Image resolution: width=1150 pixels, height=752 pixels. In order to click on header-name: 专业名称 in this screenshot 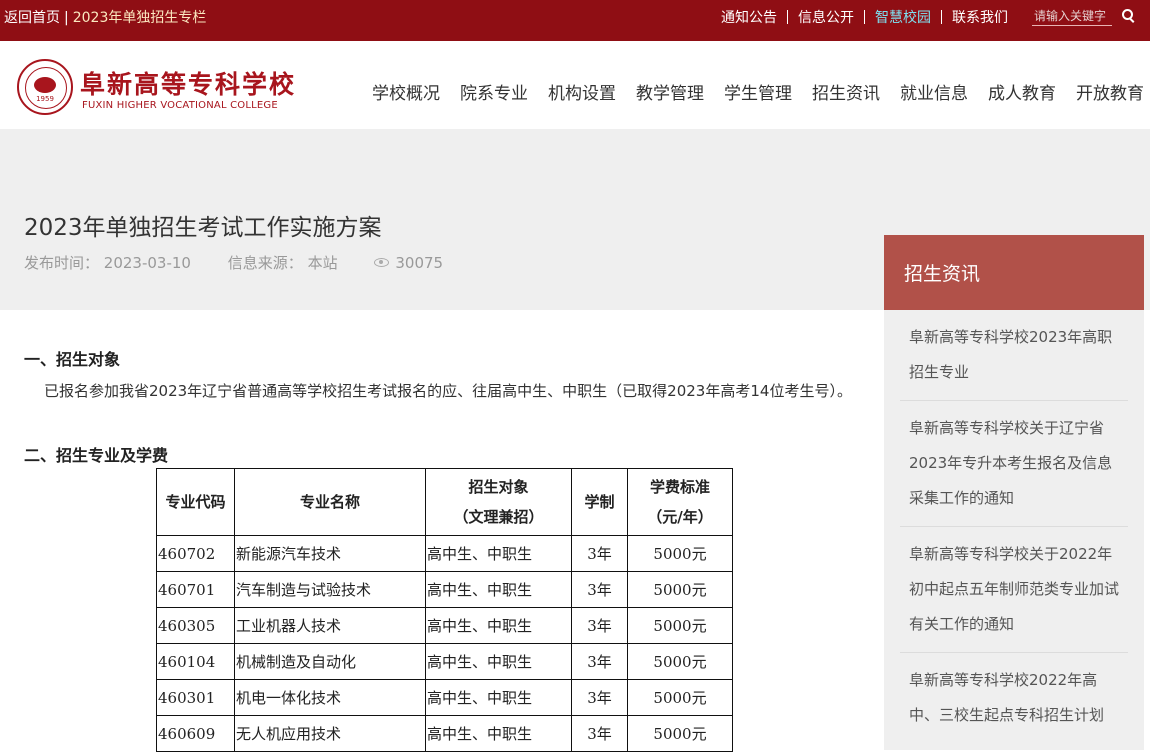, I will do `click(330, 502)`.